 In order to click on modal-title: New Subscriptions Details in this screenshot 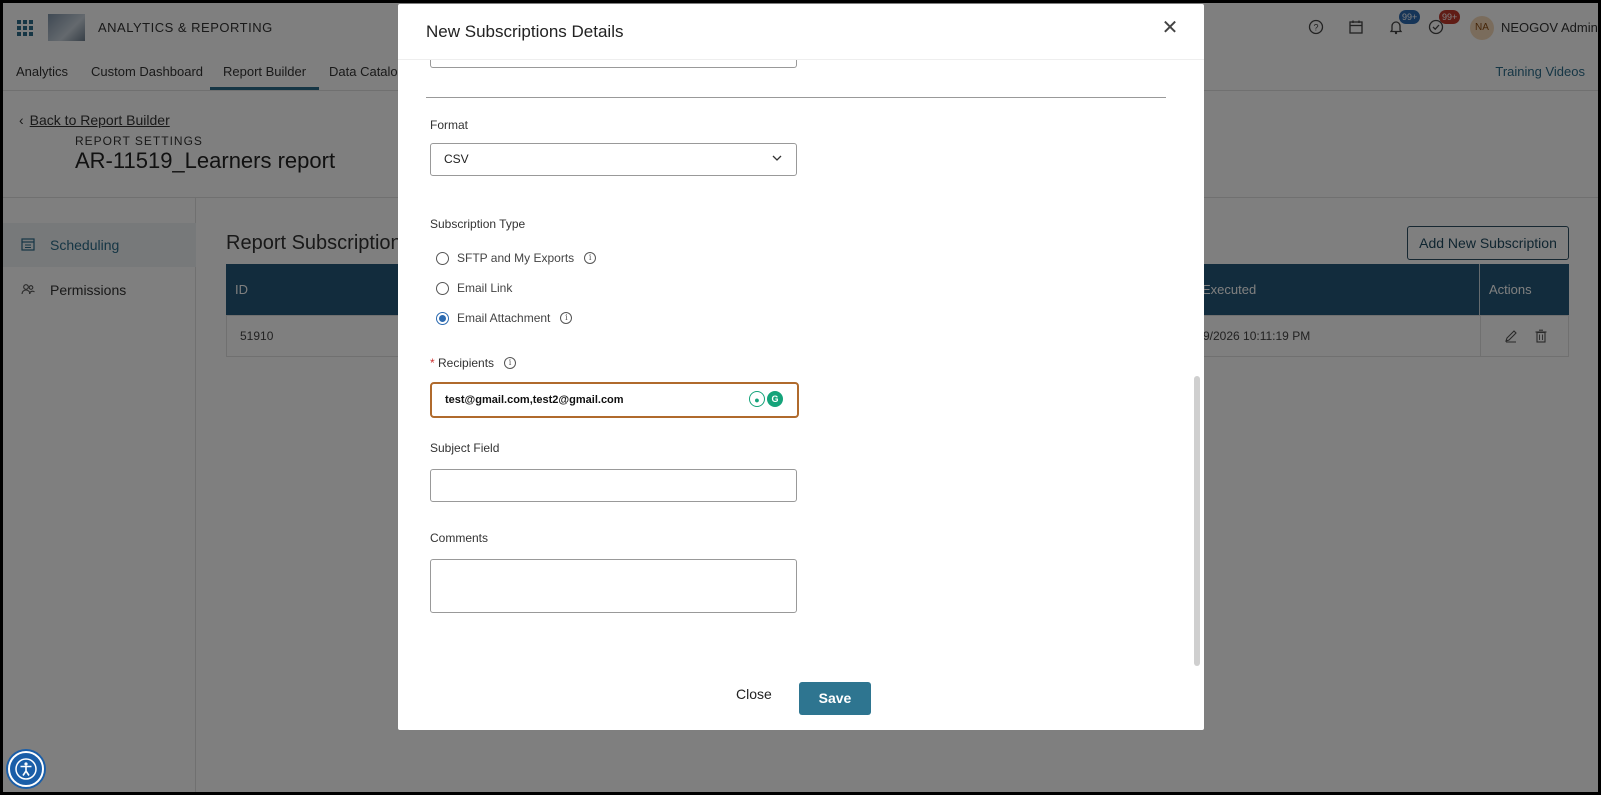, I will do `click(525, 31)`.